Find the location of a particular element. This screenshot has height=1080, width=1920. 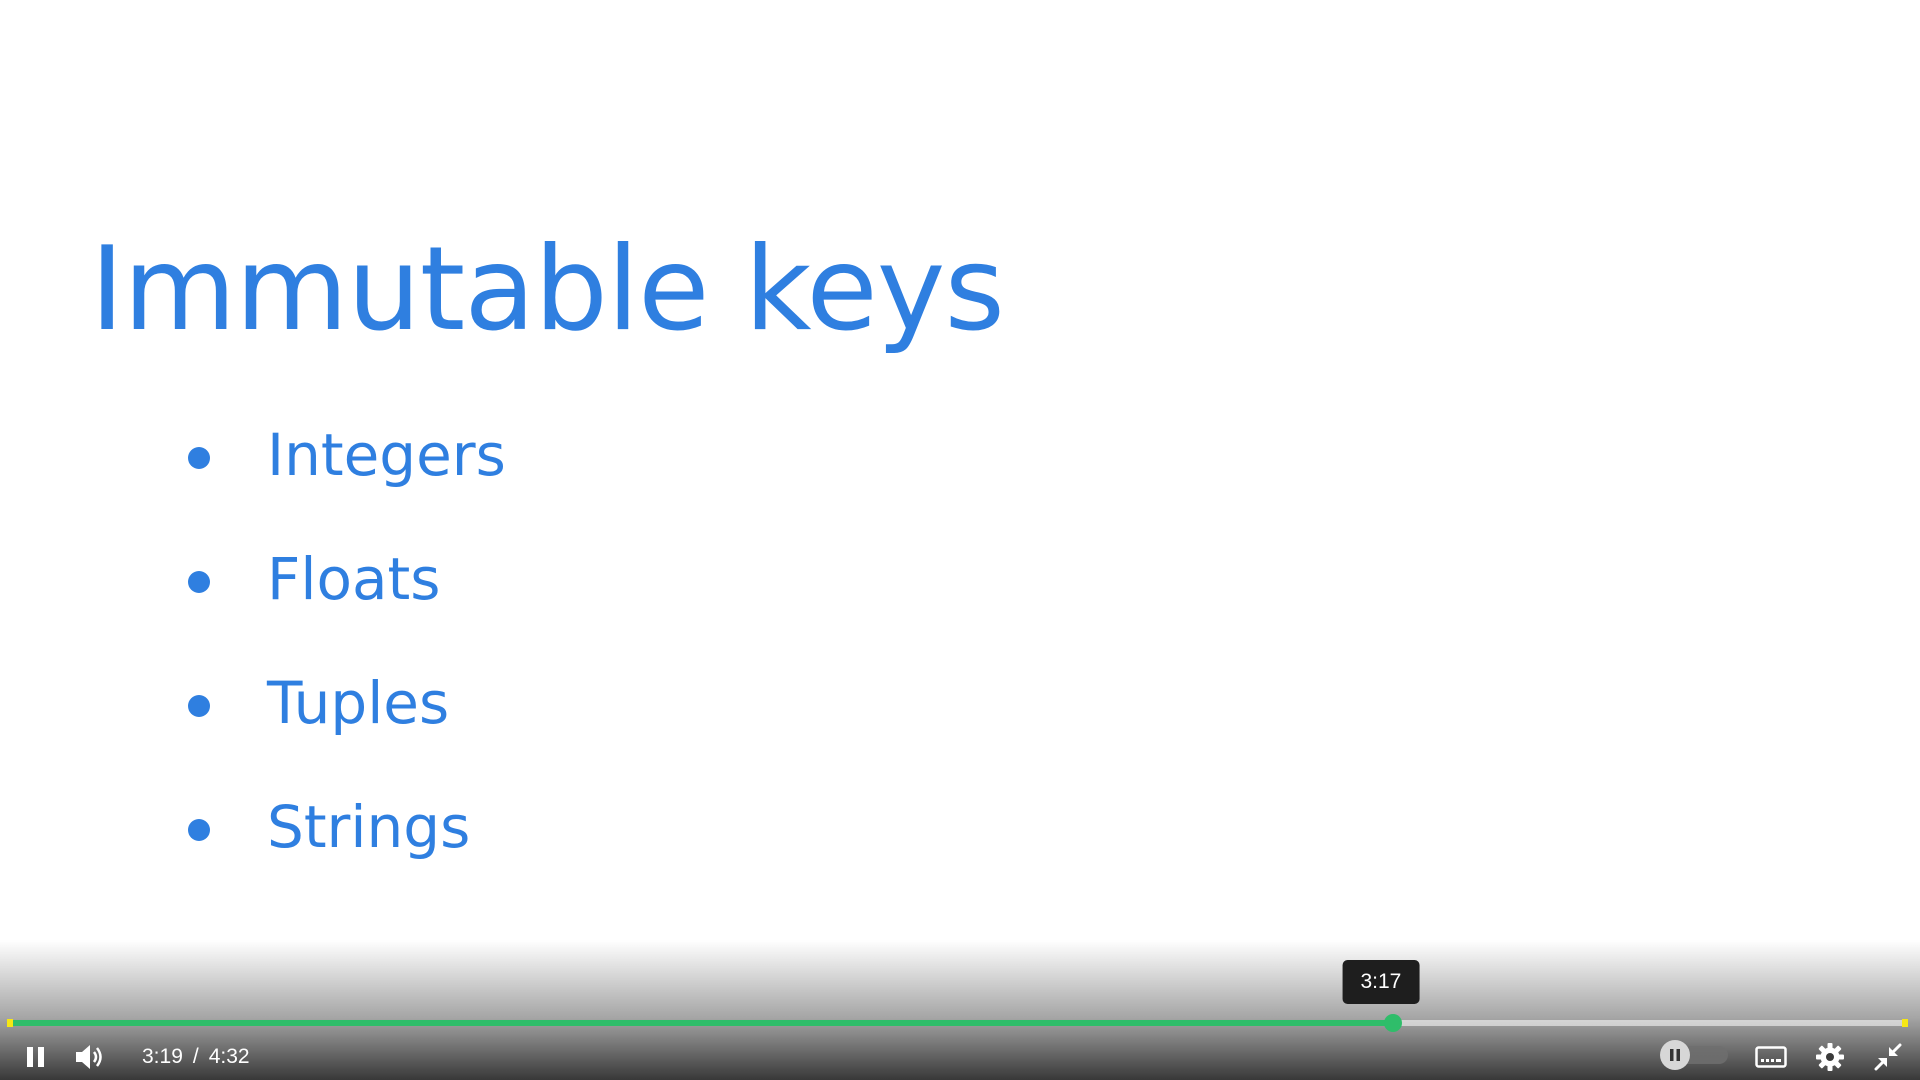

gear-icon is located at coordinates (1830, 1057).